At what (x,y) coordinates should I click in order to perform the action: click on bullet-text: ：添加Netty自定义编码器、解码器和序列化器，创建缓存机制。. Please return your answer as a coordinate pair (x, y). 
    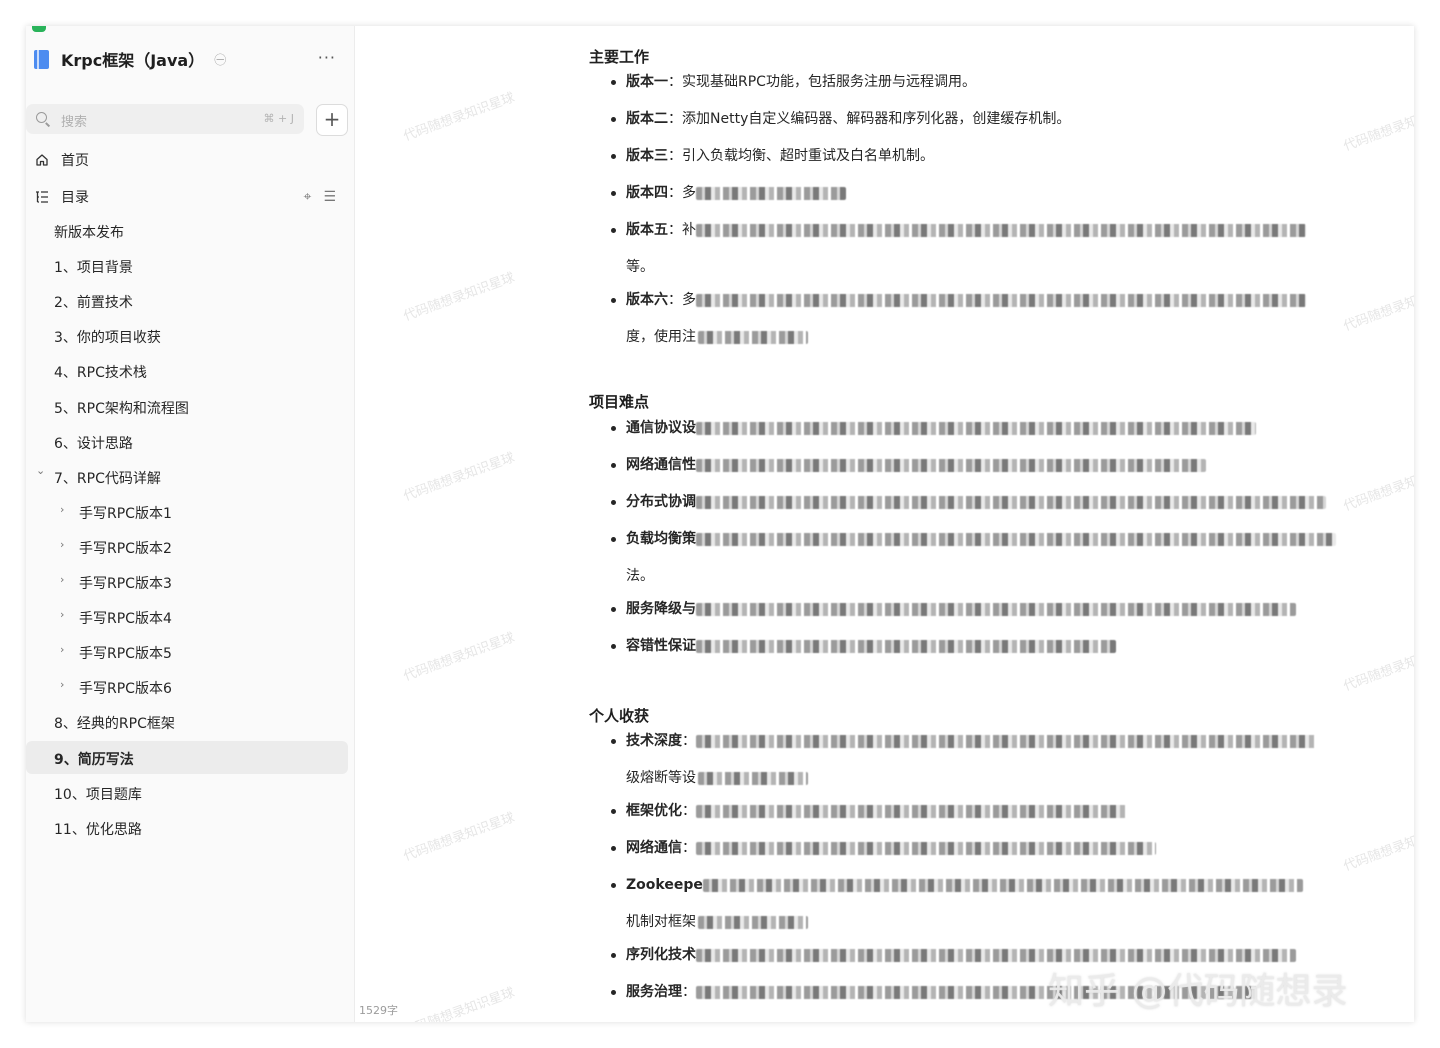
    Looking at the image, I should click on (869, 119).